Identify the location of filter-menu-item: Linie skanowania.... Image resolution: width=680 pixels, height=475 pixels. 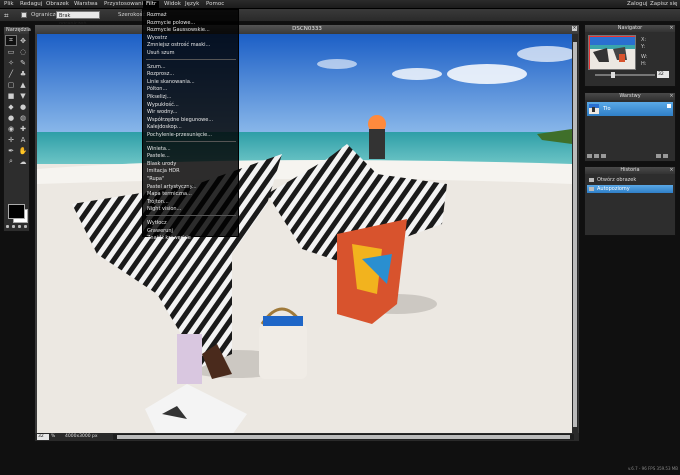
(171, 82).